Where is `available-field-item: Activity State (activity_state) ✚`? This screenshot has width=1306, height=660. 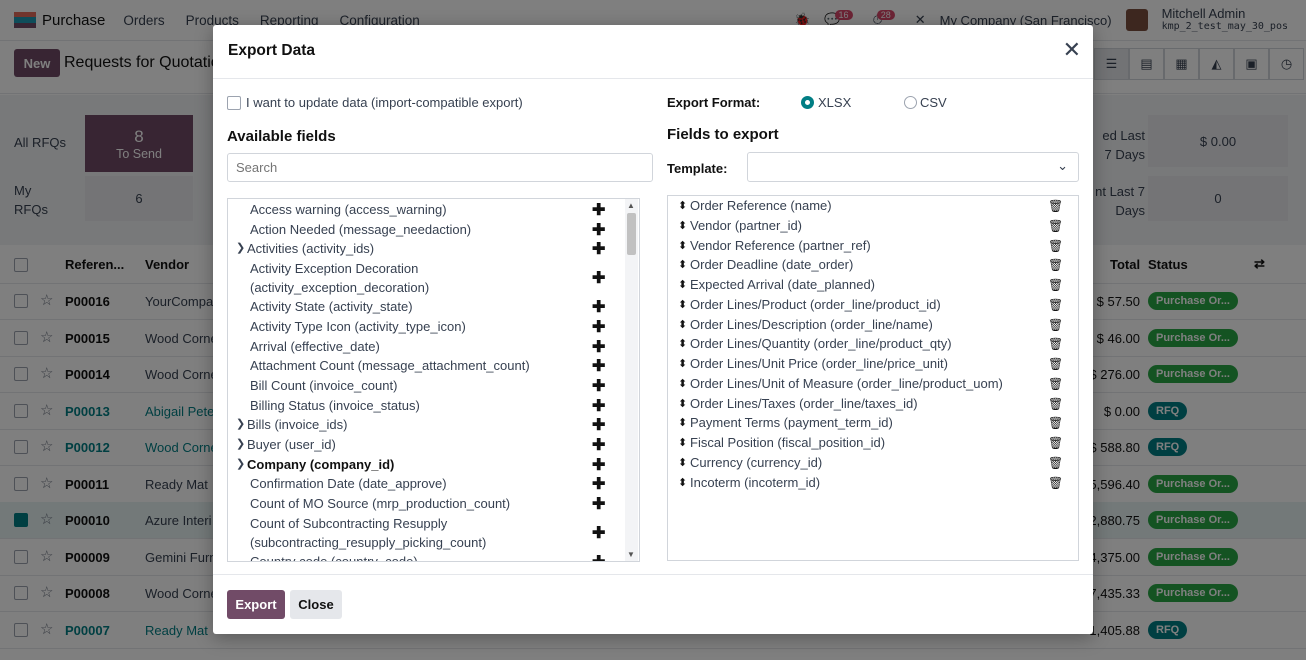 available-field-item: Activity State (activity_state) ✚ is located at coordinates (425, 307).